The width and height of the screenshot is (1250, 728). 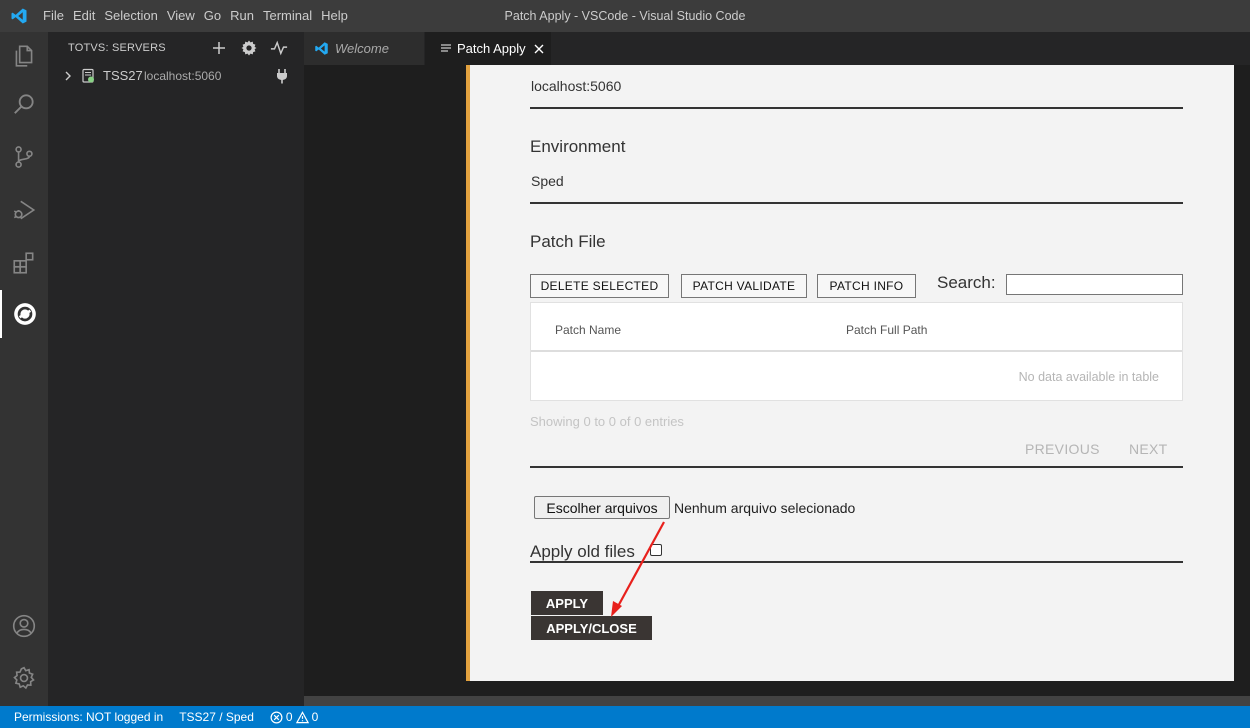 I want to click on table-divider, so click(x=856, y=467).